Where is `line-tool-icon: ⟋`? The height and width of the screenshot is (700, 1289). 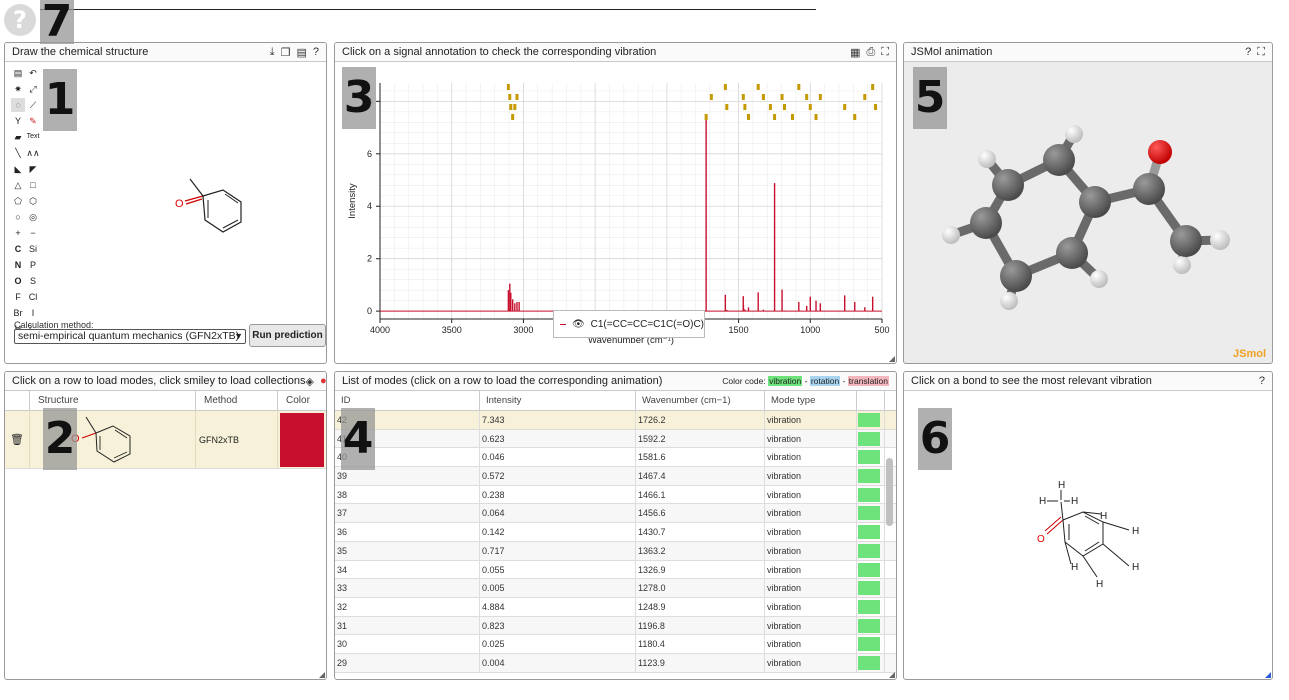
line-tool-icon: ⟋ is located at coordinates (33, 105).